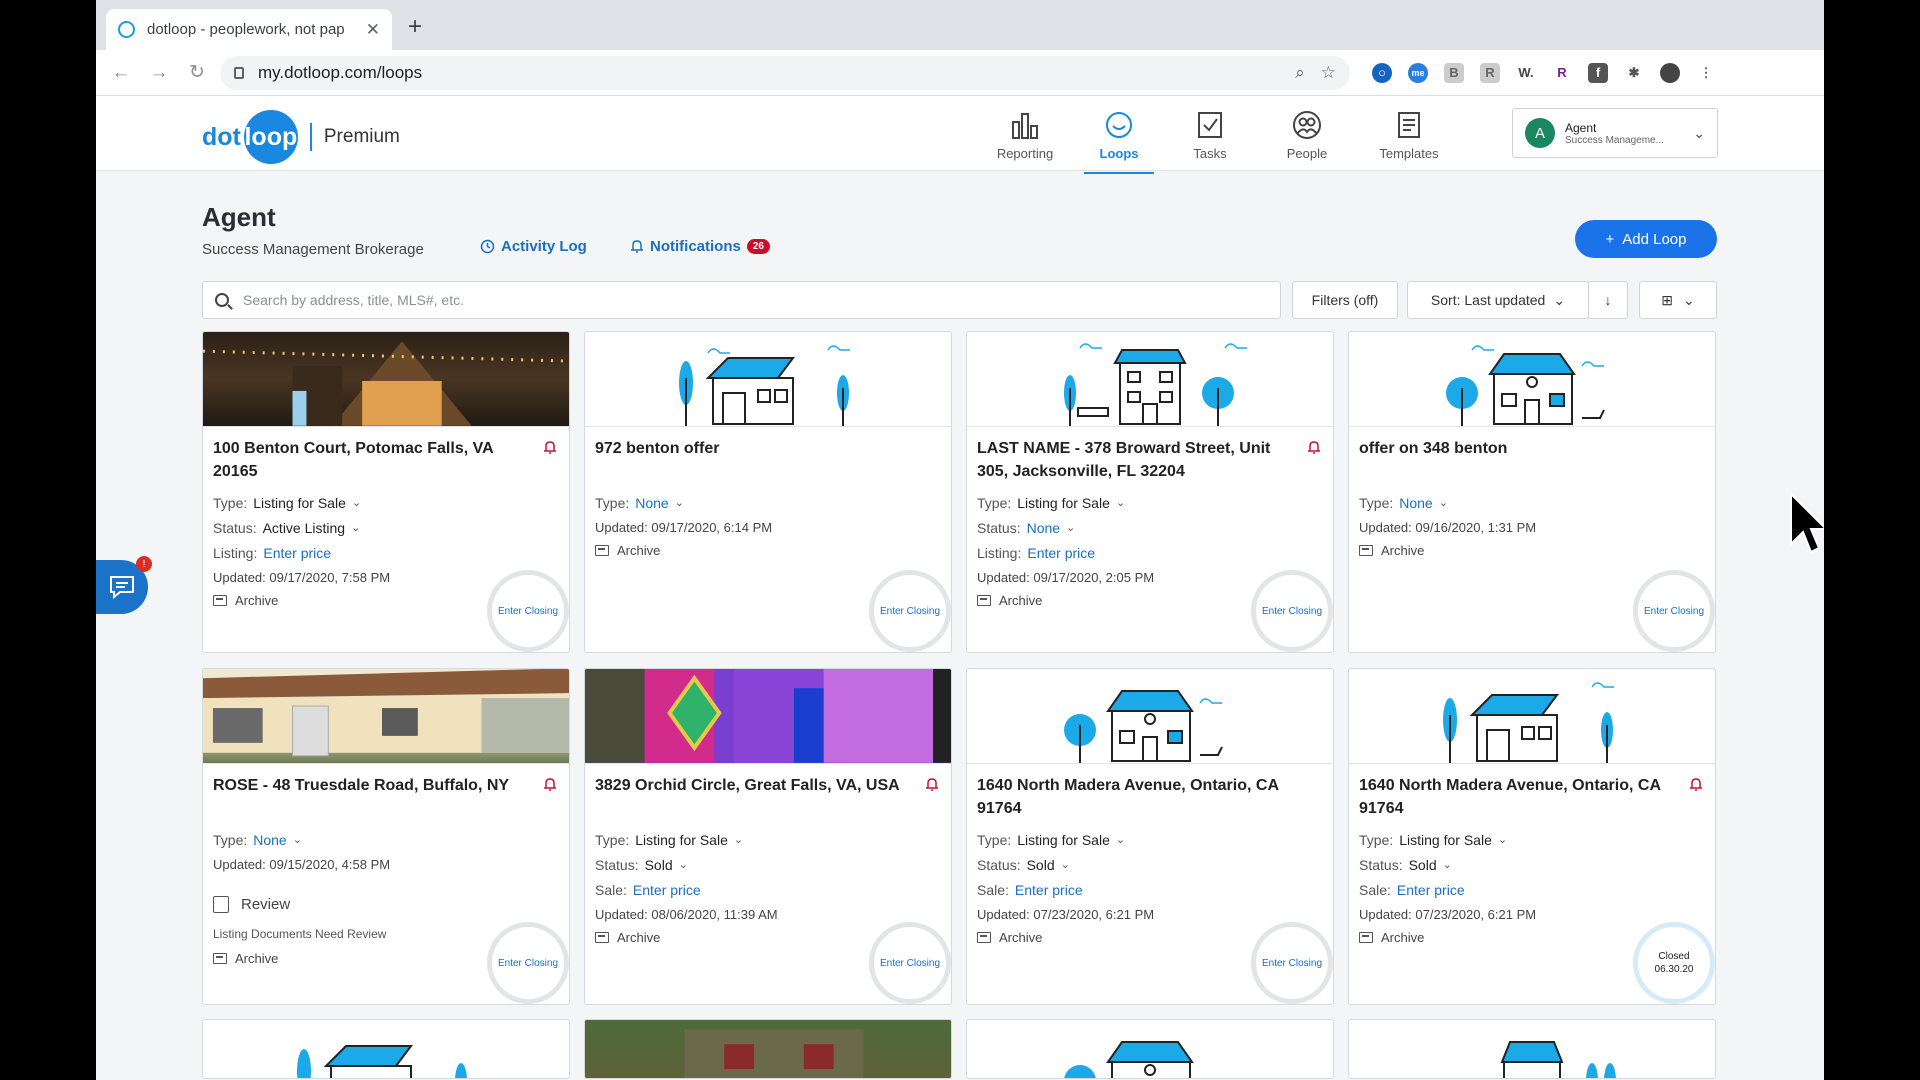  What do you see at coordinates (1608, 300) in the screenshot?
I see `sort-direction-button: ↓` at bounding box center [1608, 300].